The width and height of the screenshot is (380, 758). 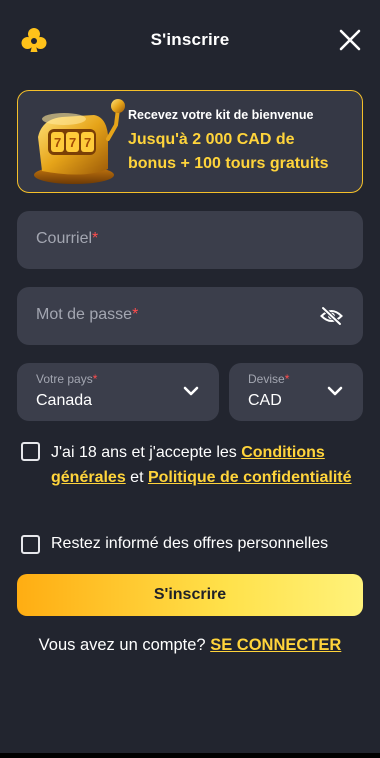 I want to click on page-title: S'inscrire, so click(x=190, y=39).